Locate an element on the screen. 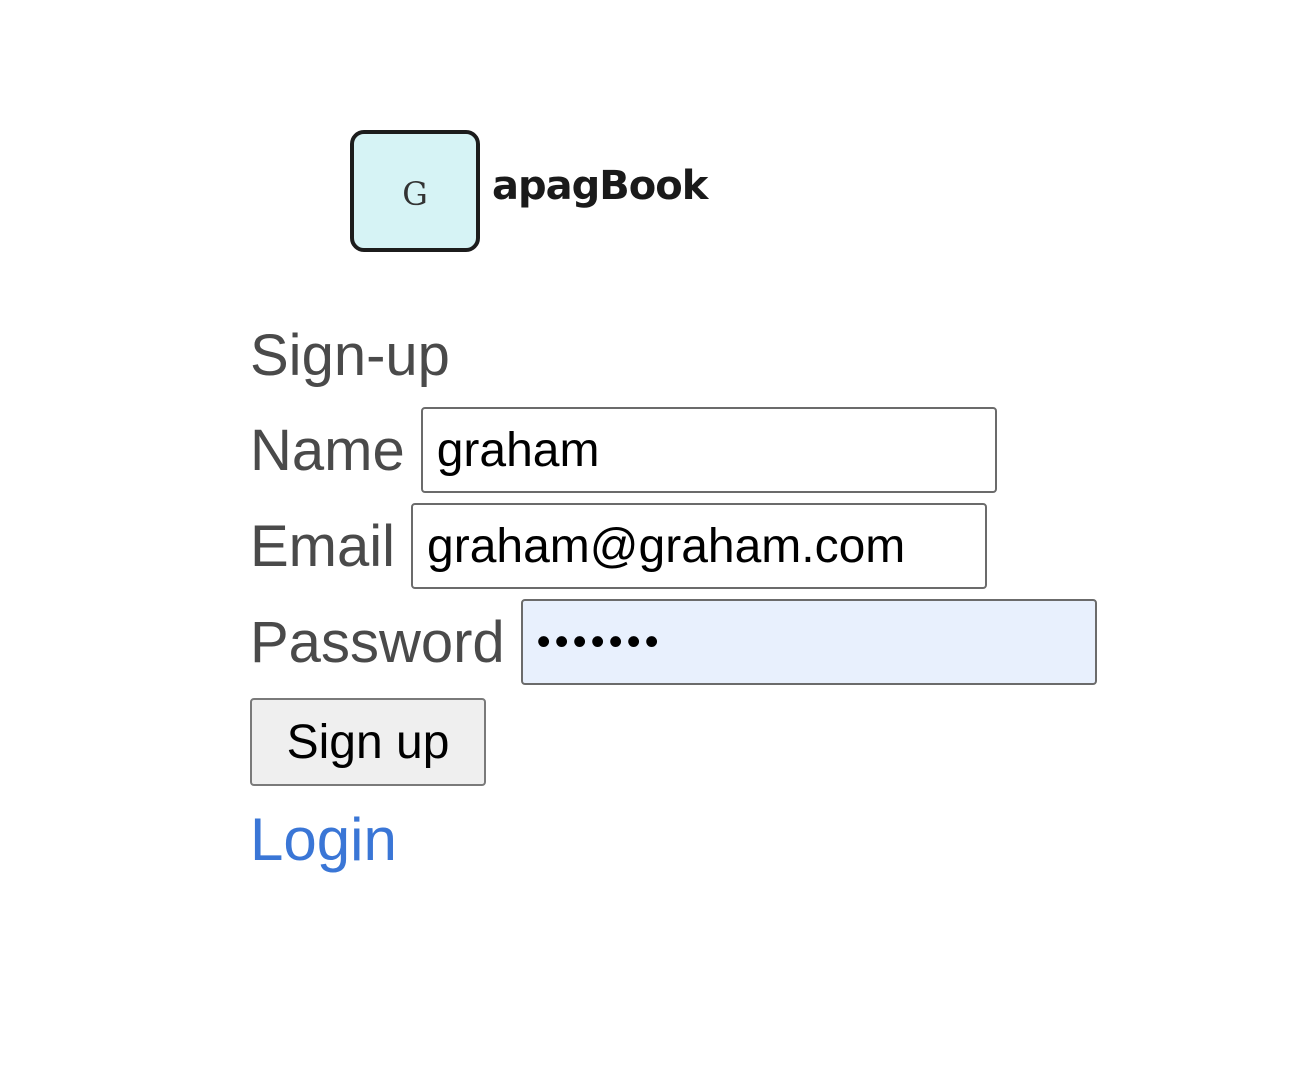  email-label: Email is located at coordinates (323, 546).